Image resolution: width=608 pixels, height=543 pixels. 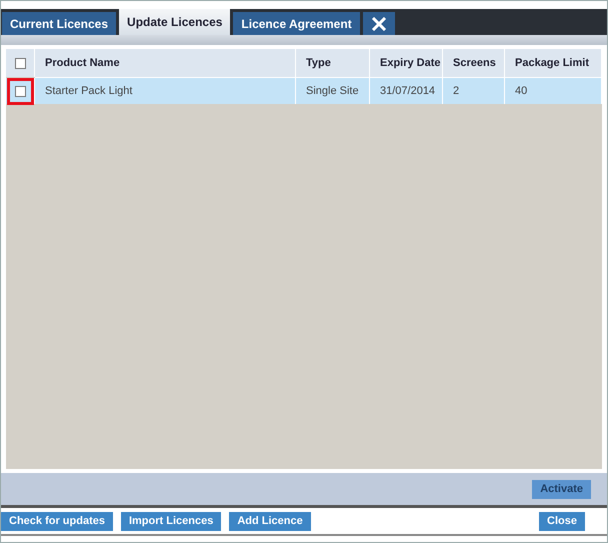 What do you see at coordinates (406, 91) in the screenshot?
I see `table-cell: 31/07/2014` at bounding box center [406, 91].